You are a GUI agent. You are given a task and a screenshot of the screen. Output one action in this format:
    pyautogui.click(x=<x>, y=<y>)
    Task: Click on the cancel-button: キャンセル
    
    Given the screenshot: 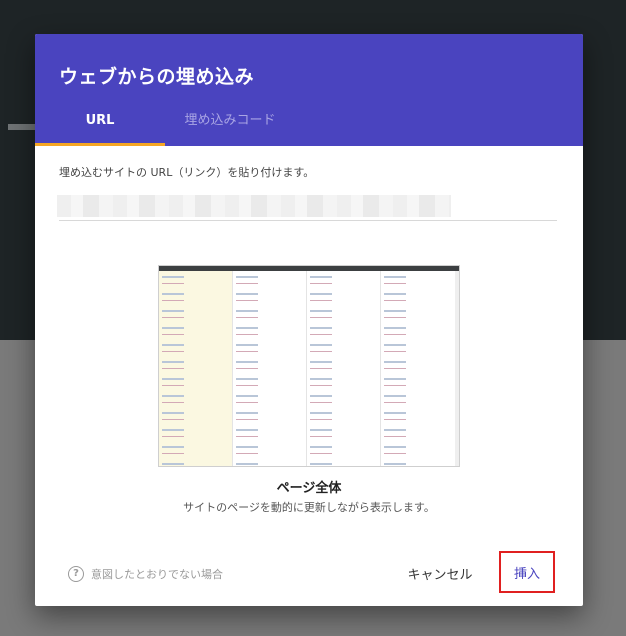 What is the action you would take?
    pyautogui.click(x=440, y=573)
    